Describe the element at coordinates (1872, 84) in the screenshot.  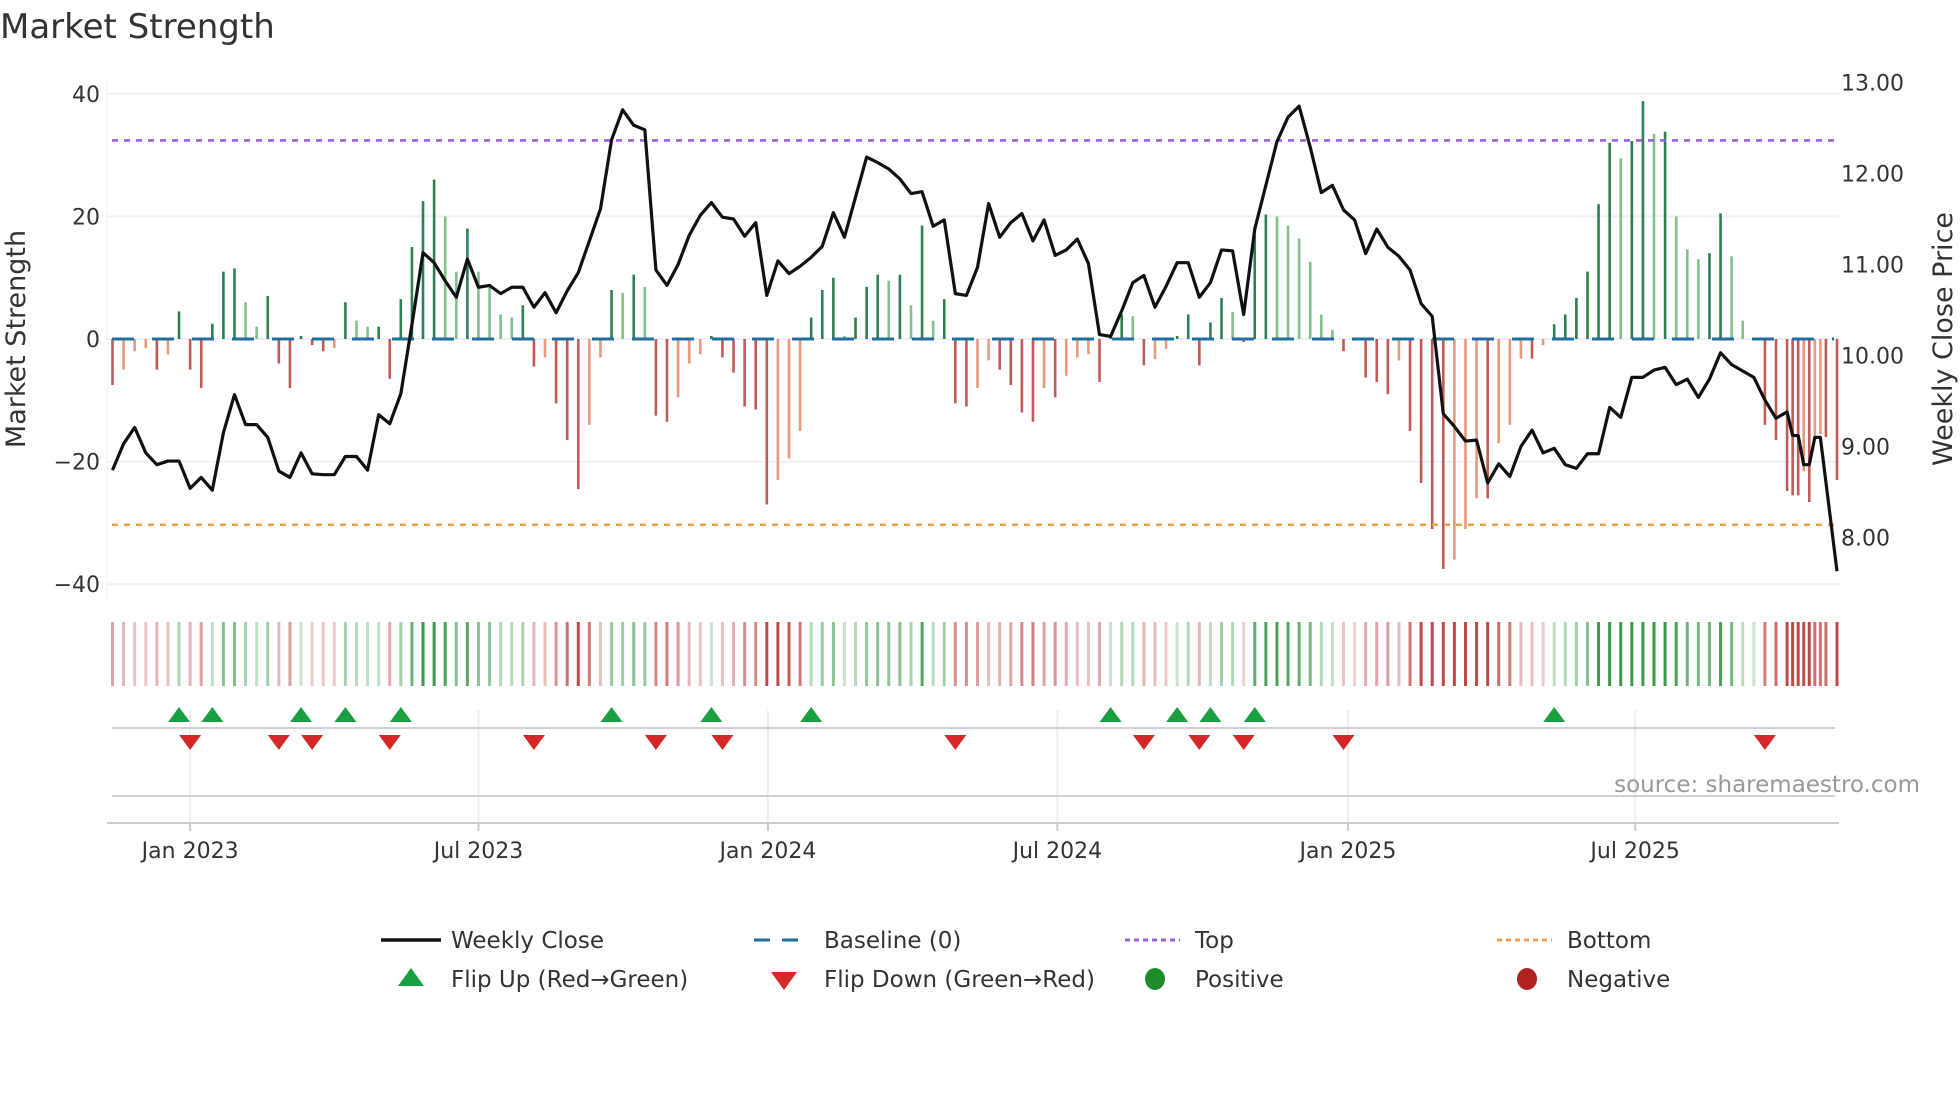
I see `y2-tick-label: 13.00` at that location.